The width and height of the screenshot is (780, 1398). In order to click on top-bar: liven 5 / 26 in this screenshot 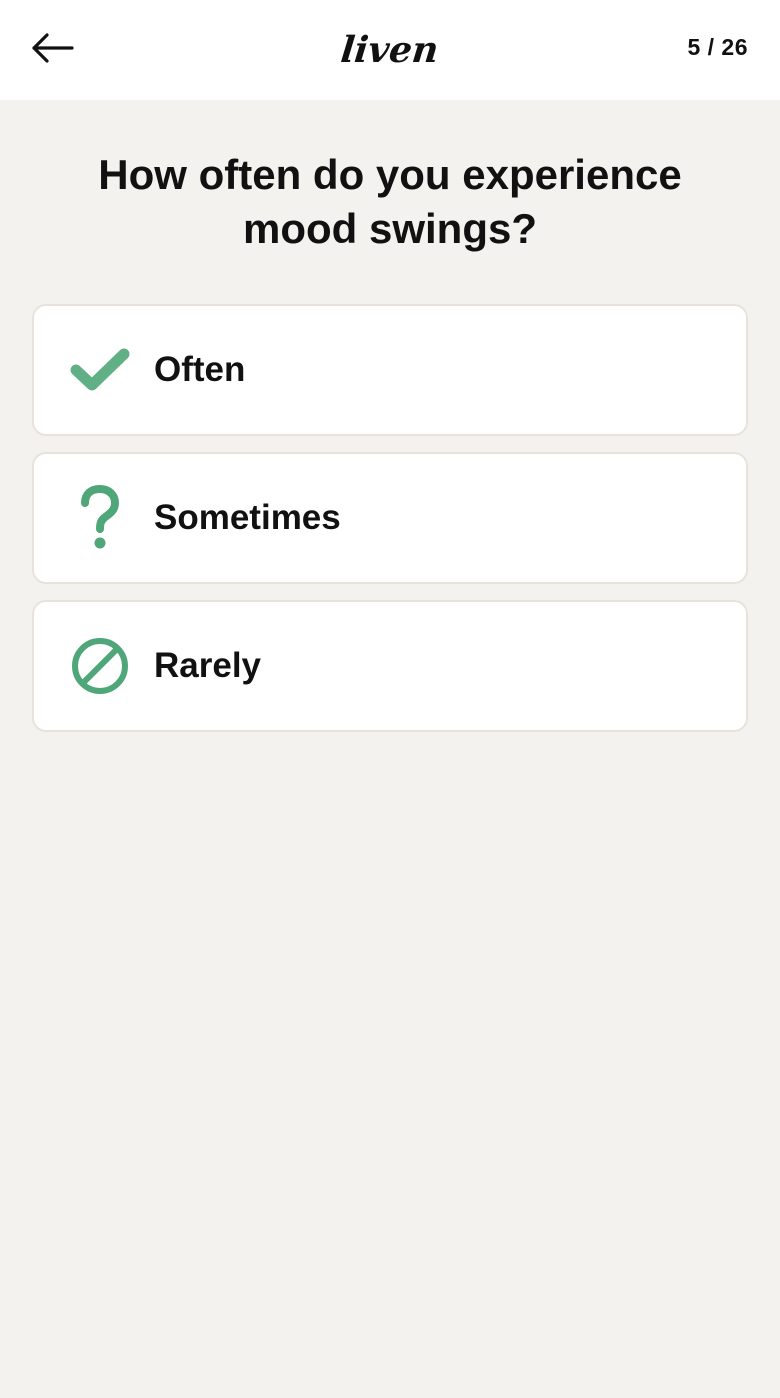, I will do `click(390, 50)`.